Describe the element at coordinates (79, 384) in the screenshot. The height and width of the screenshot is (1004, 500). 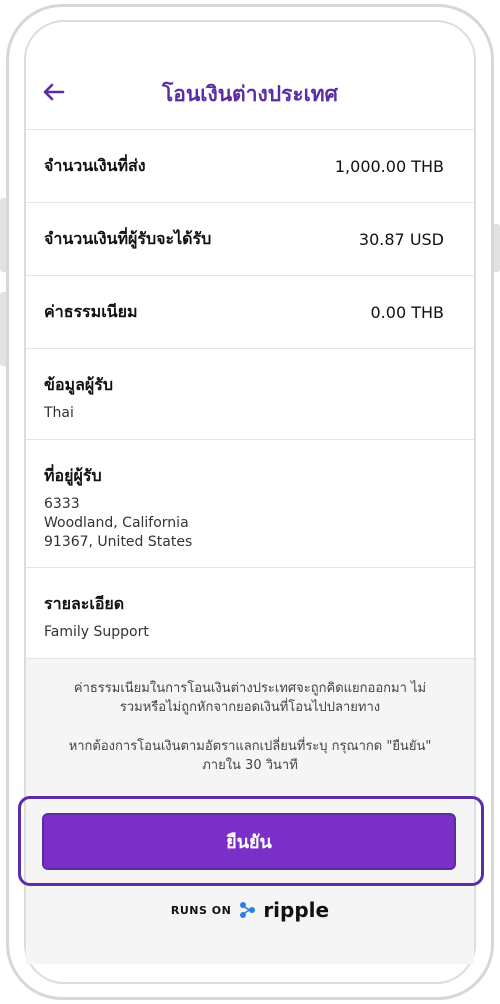
I see `recipient-info-label: ข้อมูลผู้รับ` at that location.